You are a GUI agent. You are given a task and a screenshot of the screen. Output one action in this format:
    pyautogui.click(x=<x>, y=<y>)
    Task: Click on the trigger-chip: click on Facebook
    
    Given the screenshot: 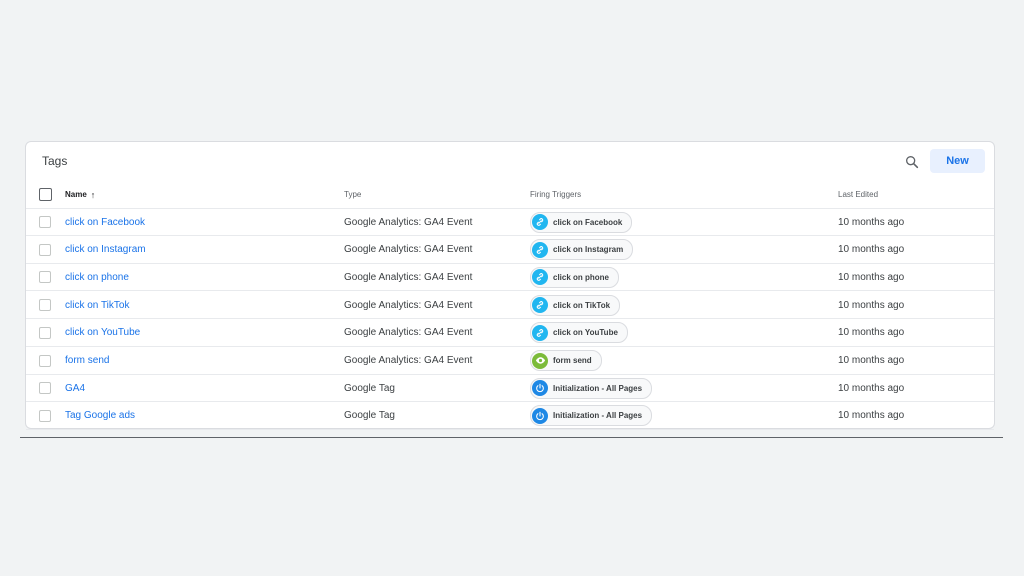 What is the action you would take?
    pyautogui.click(x=581, y=222)
    